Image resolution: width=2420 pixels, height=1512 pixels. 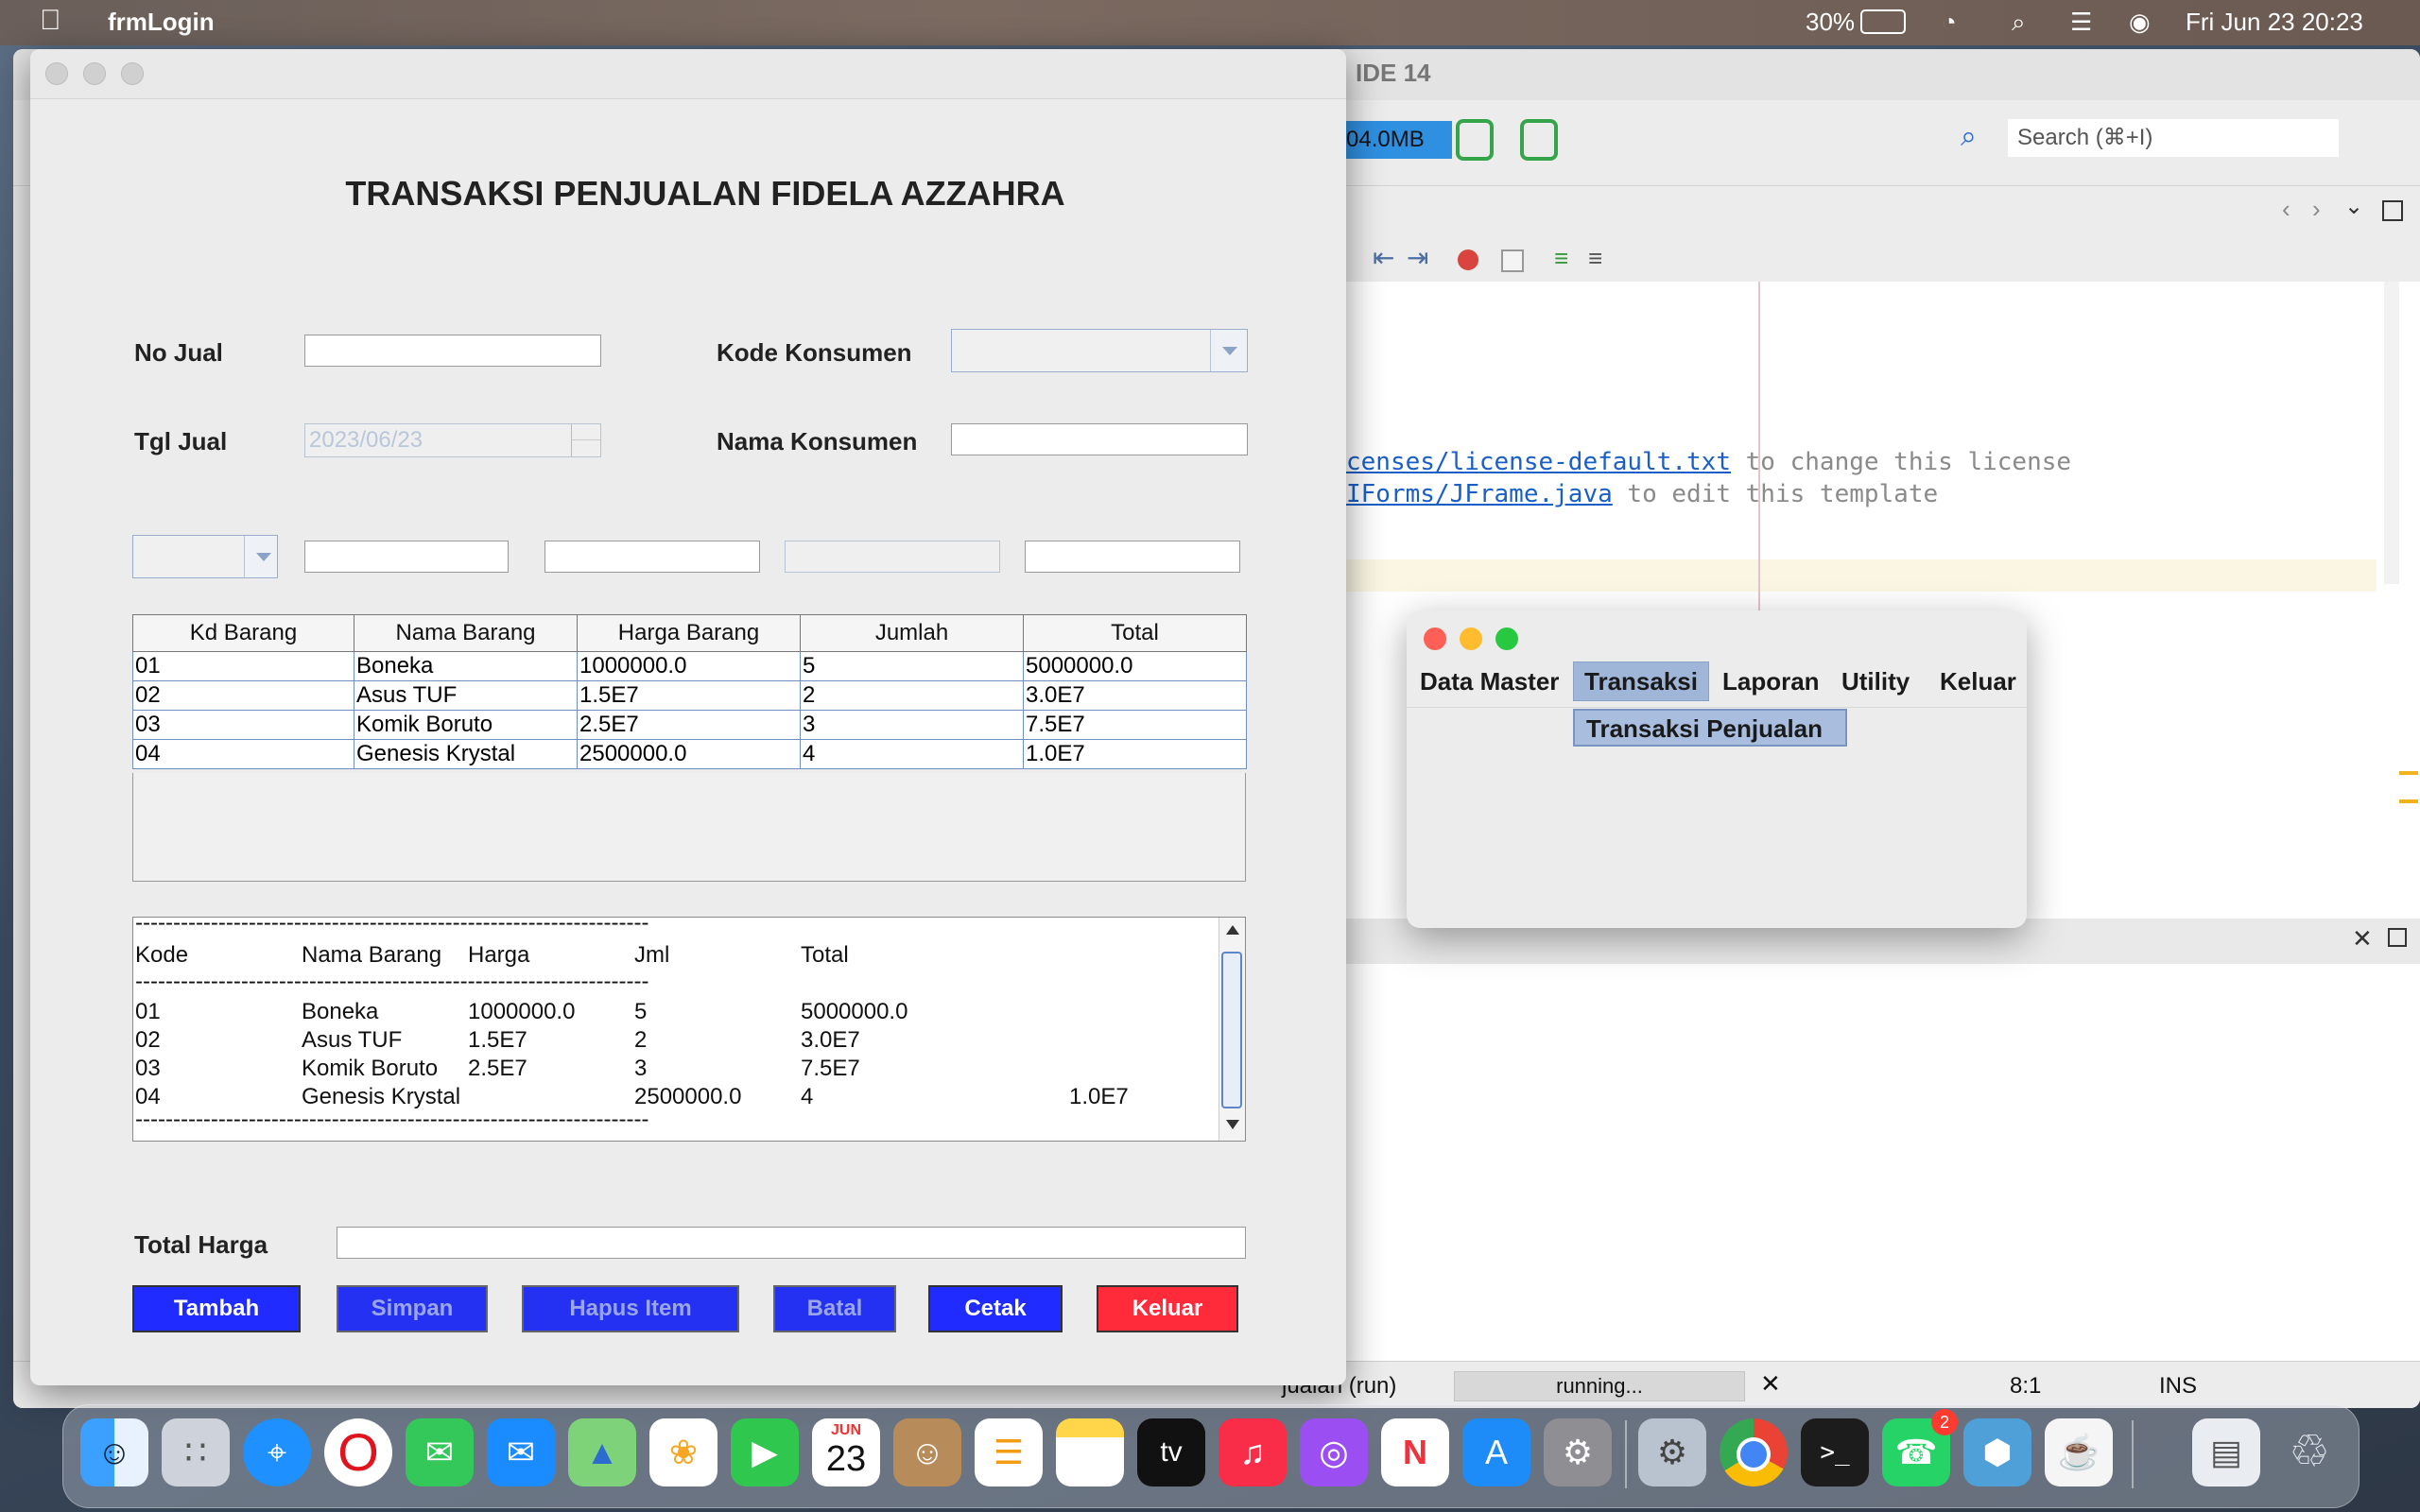 What do you see at coordinates (1232, 1124) in the screenshot?
I see `scroll-down-icon` at bounding box center [1232, 1124].